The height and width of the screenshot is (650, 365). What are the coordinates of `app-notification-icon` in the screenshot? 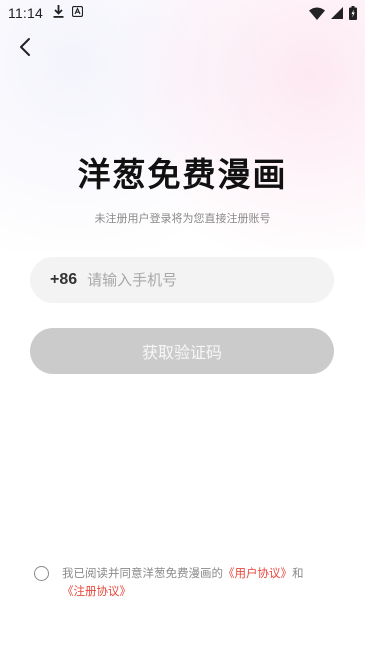 It's located at (77, 13).